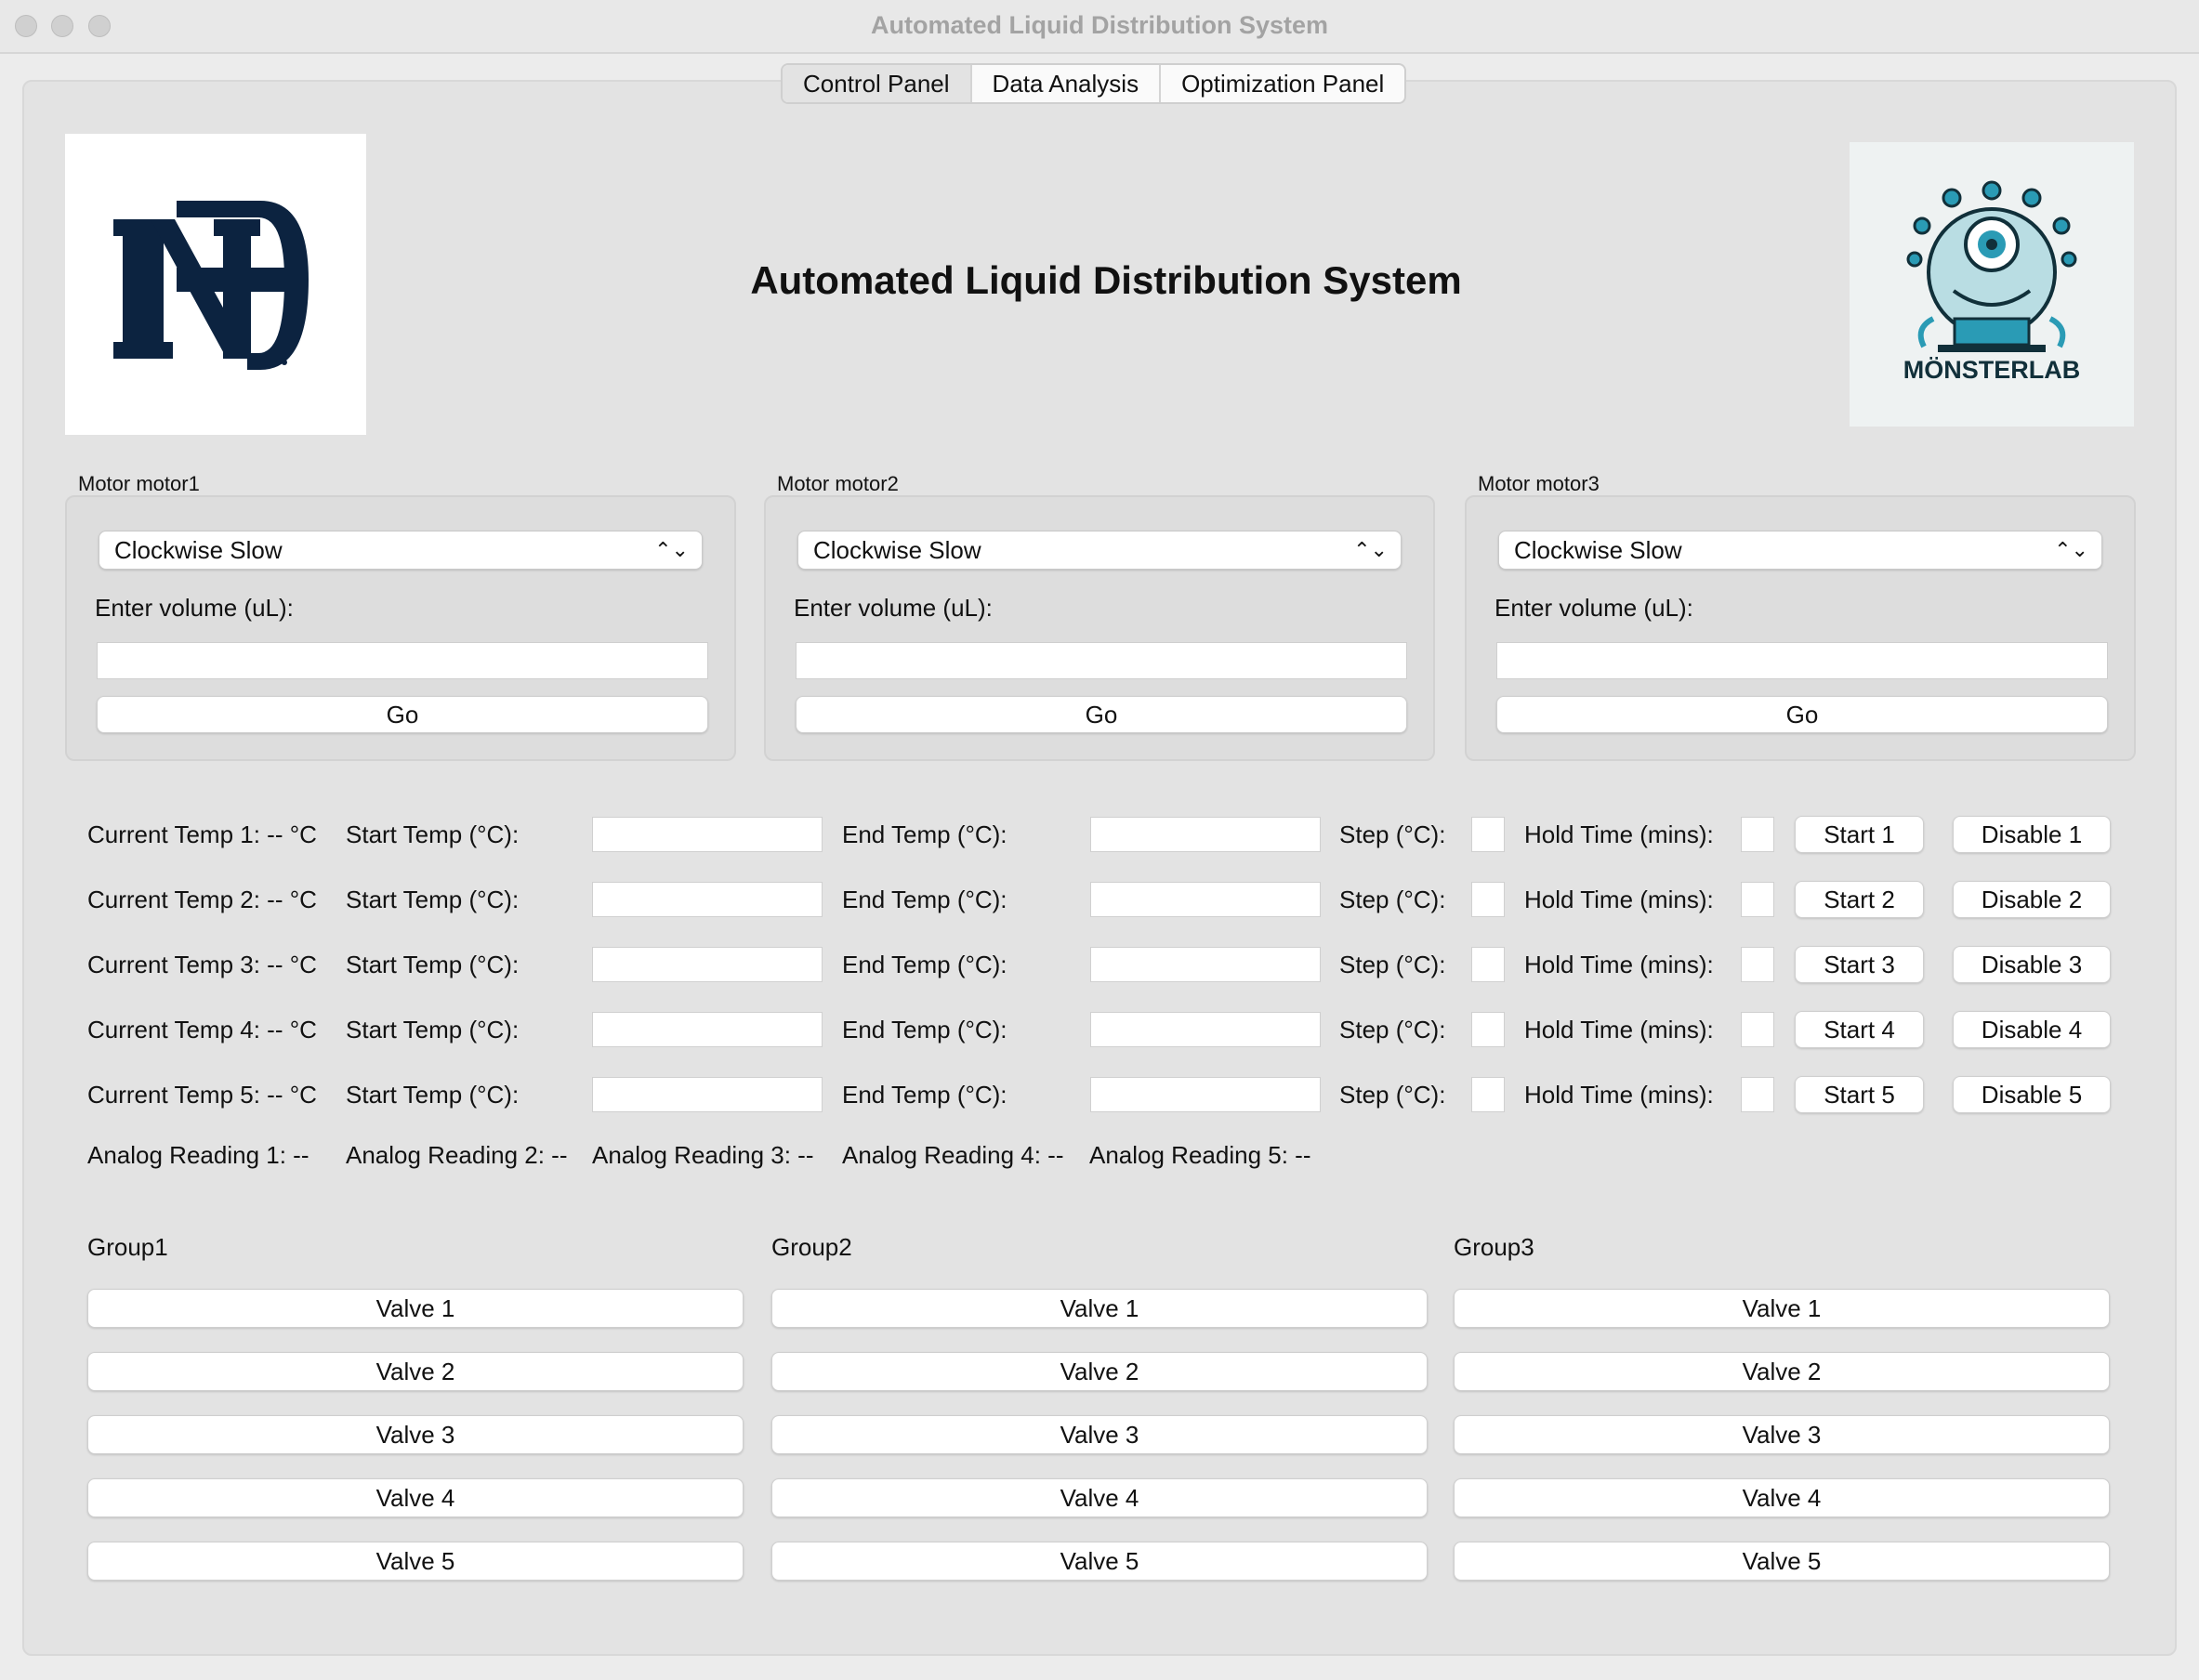 This screenshot has height=1680, width=2199. Describe the element at coordinates (433, 1095) in the screenshot. I see `start-temp-label-5: Start Temp (°C):` at that location.